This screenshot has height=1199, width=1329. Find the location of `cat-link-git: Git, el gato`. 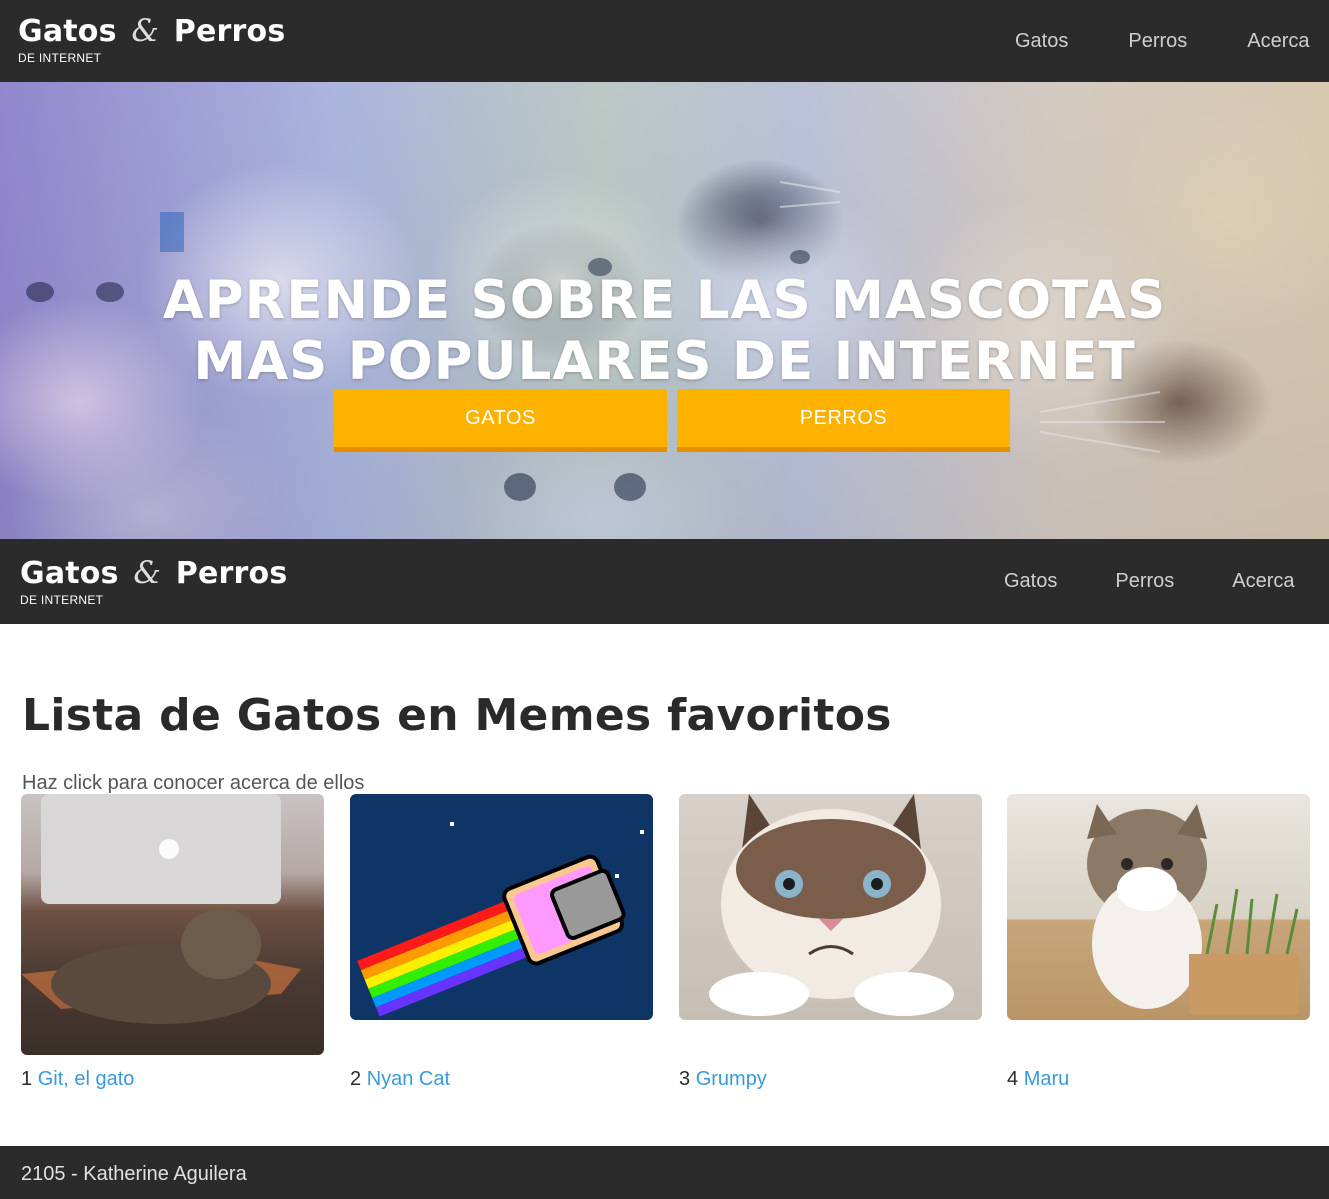

cat-link-git: Git, el gato is located at coordinates (86, 1079).